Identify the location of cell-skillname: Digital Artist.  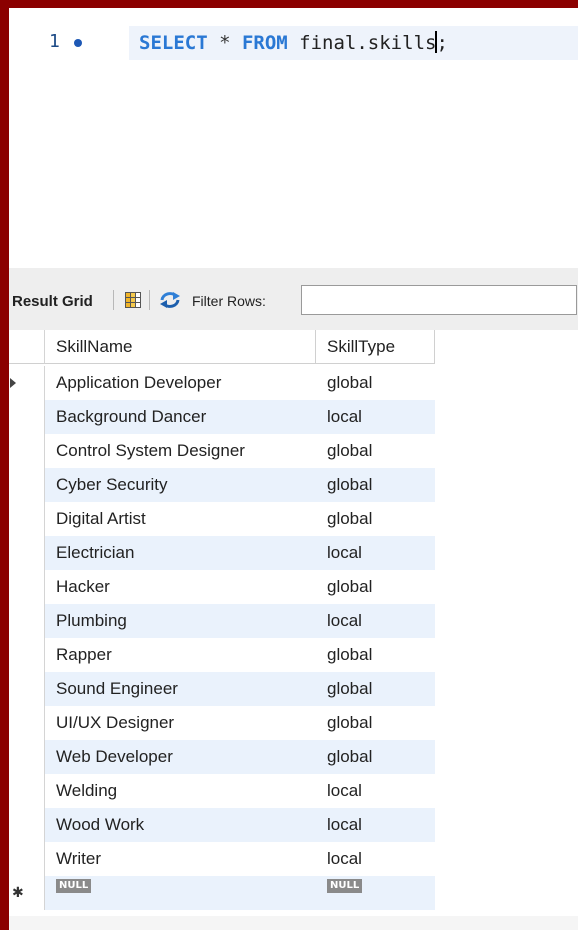
(180, 519).